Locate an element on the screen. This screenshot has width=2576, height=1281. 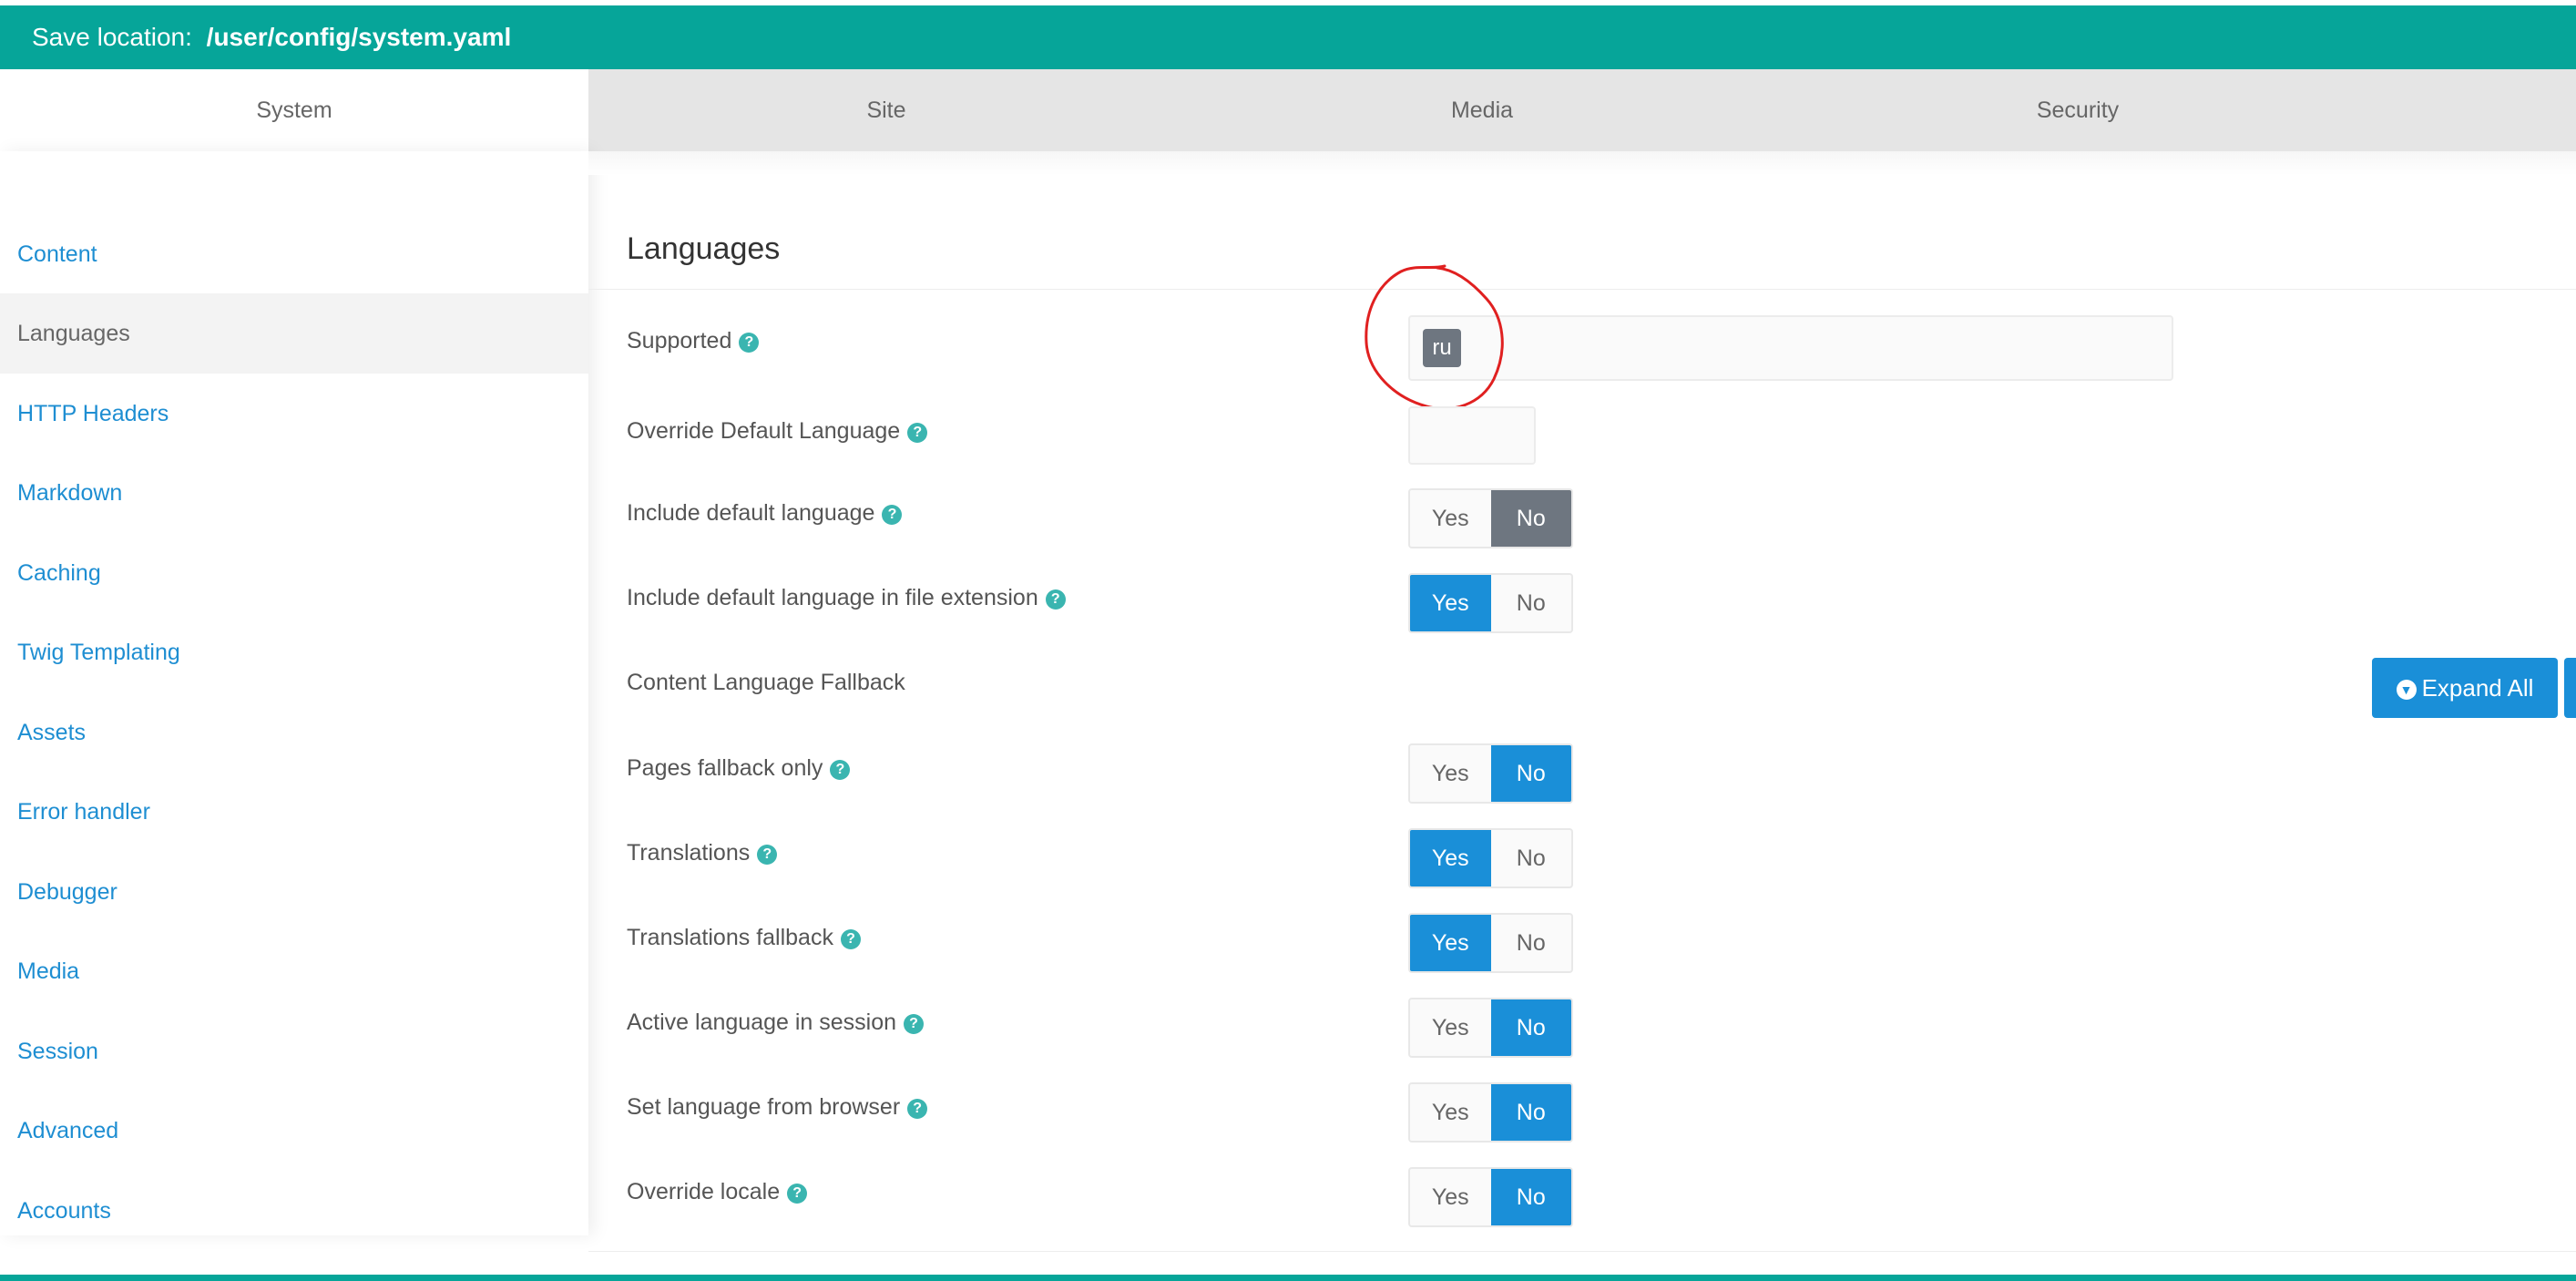
sidebar-item-markdown: Markdown is located at coordinates (294, 493).